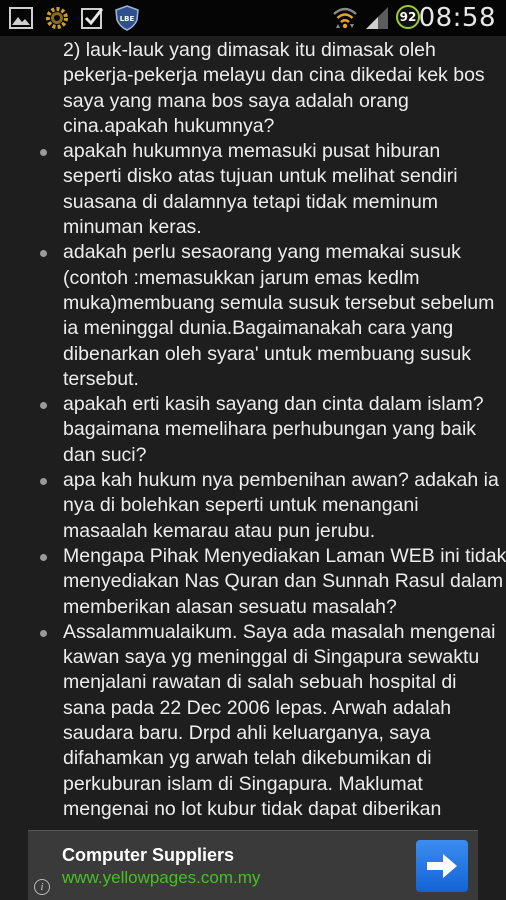  Describe the element at coordinates (105, 454) in the screenshot. I see `list-item-text-line: dan suci?` at that location.